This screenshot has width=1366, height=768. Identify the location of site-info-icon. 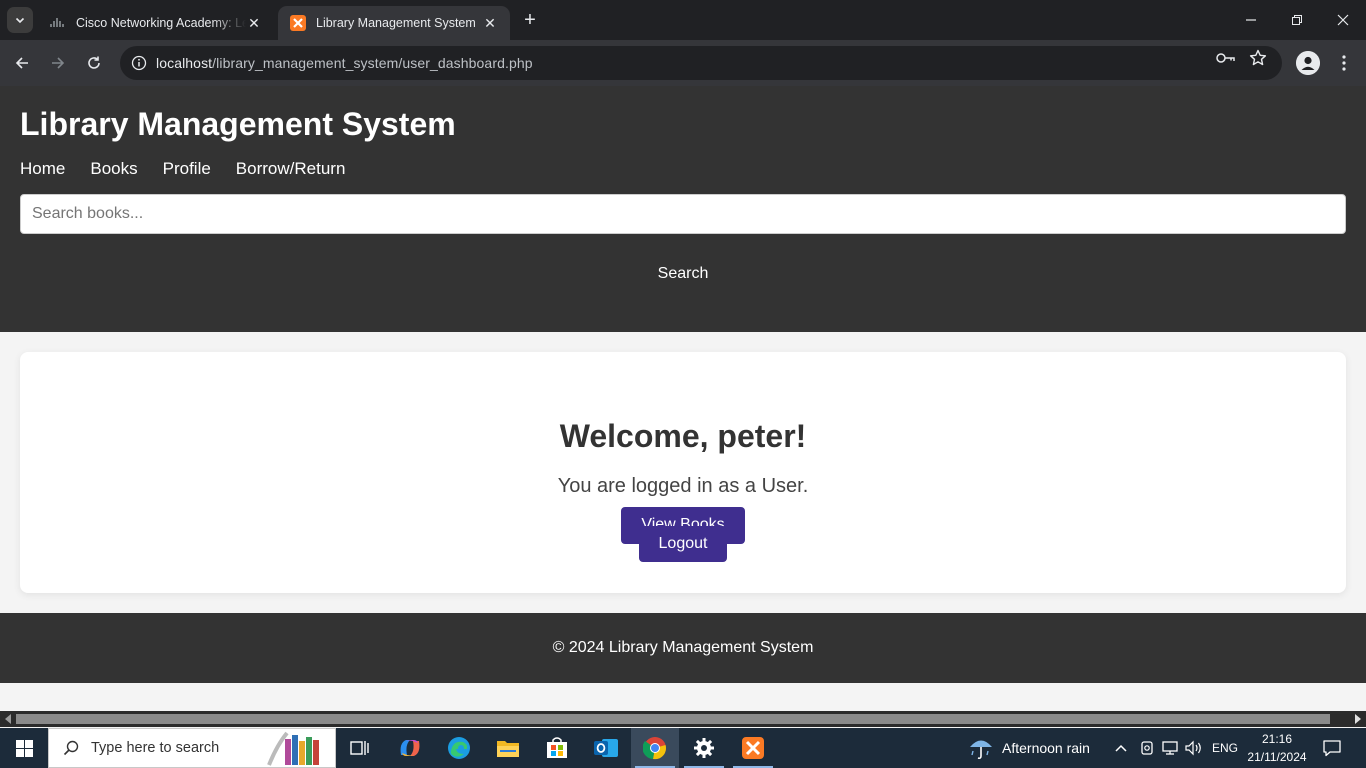
(139, 63).